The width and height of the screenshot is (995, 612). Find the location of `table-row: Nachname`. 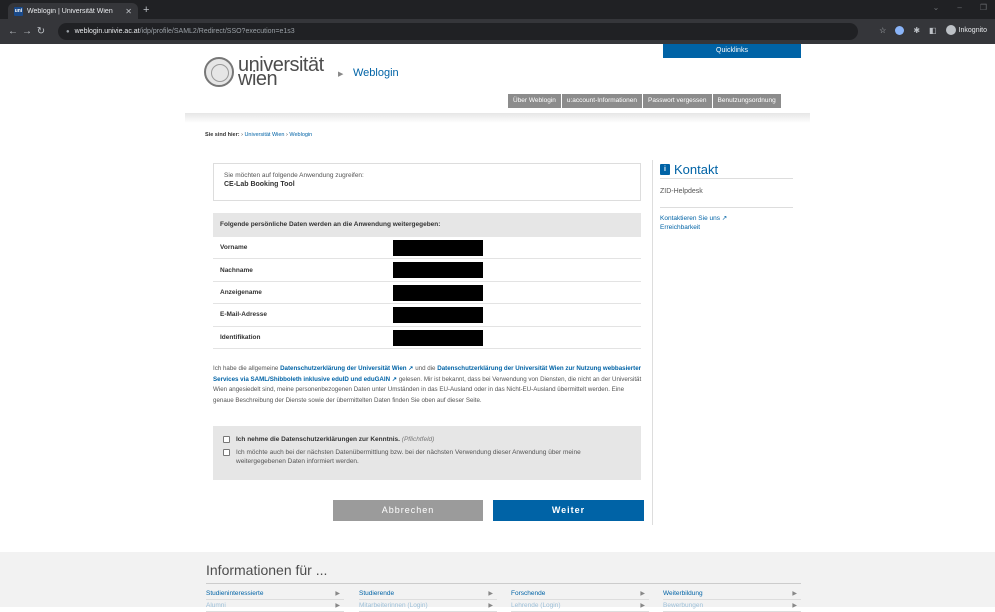

table-row: Nachname is located at coordinates (427, 270).